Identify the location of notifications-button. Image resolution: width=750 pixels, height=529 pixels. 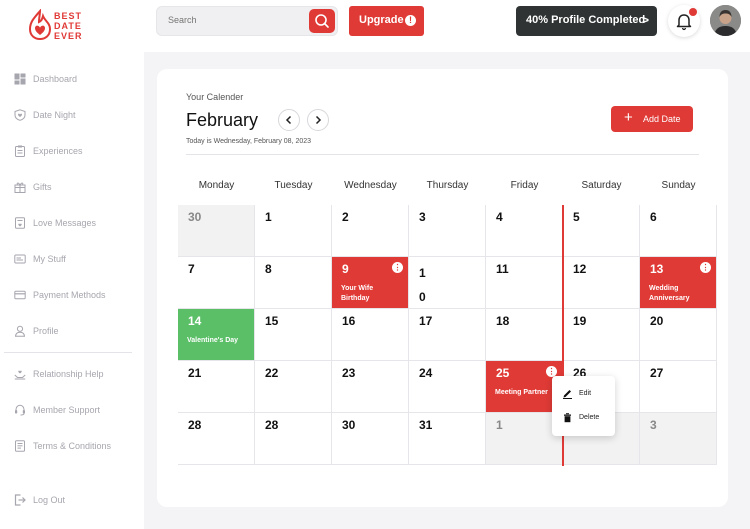
(684, 21).